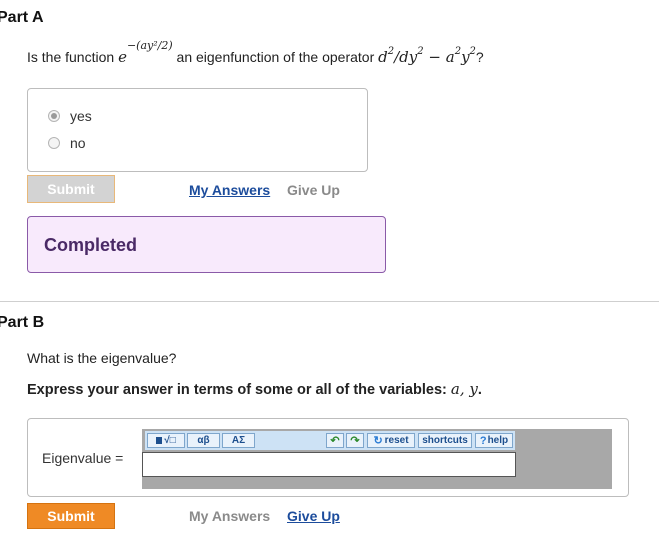  Describe the element at coordinates (166, 440) in the screenshot. I see `templates-button: √□` at that location.